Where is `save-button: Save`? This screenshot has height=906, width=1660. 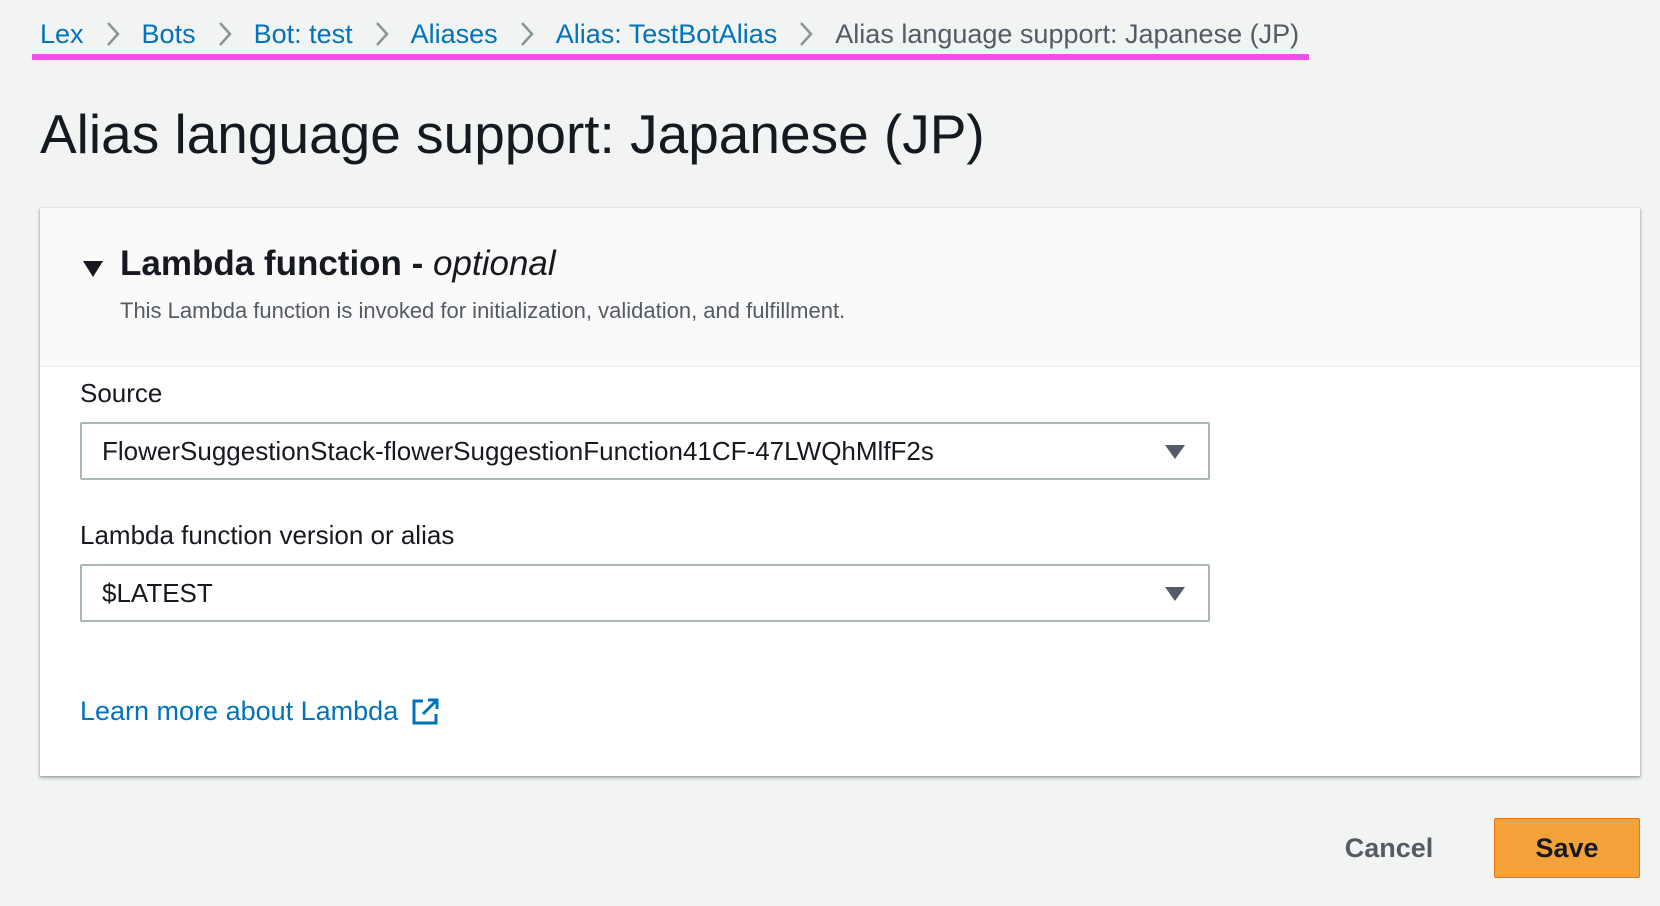
save-button: Save is located at coordinates (1567, 848).